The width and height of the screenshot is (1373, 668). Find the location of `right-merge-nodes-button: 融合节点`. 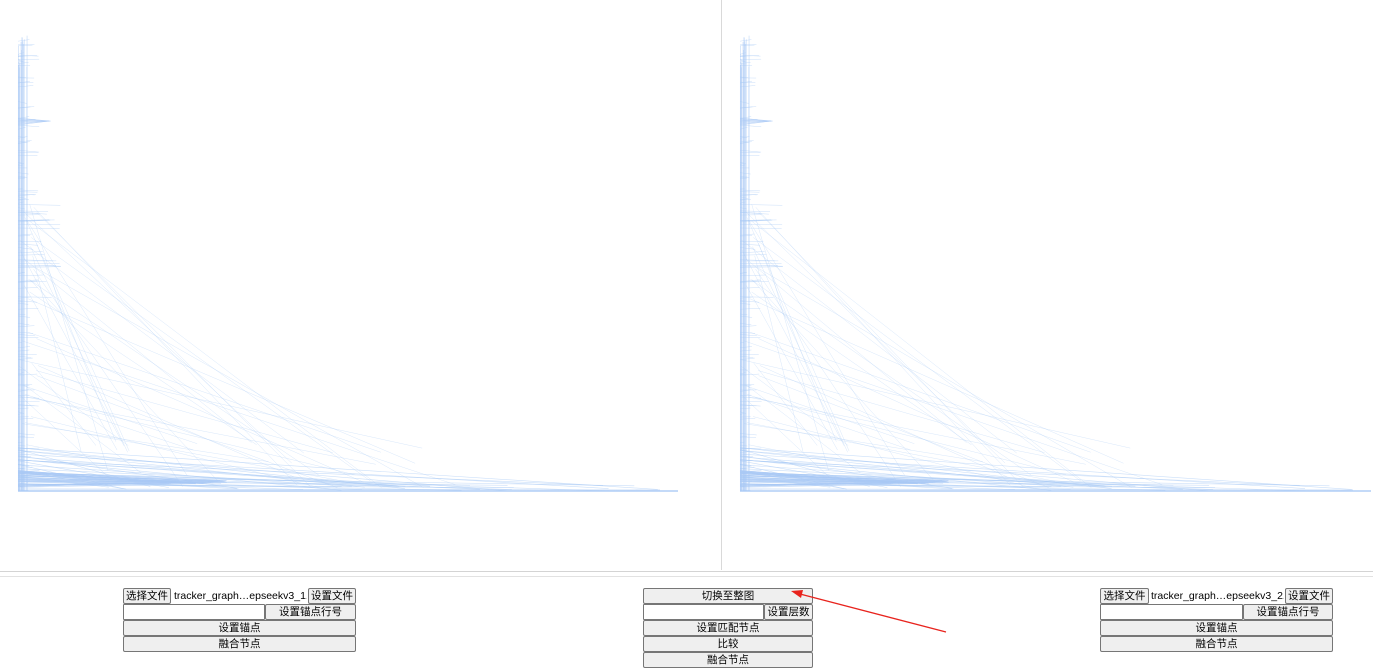

right-merge-nodes-button: 融合节点 is located at coordinates (1216, 644).